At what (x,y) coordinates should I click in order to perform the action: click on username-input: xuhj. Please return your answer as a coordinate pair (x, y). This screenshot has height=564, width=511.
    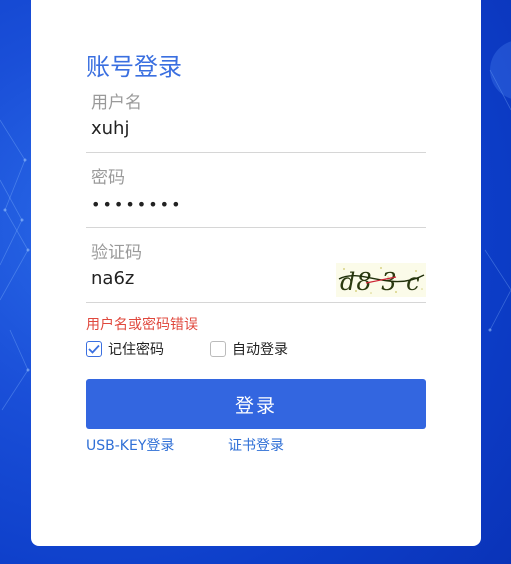
    Looking at the image, I should click on (110, 128).